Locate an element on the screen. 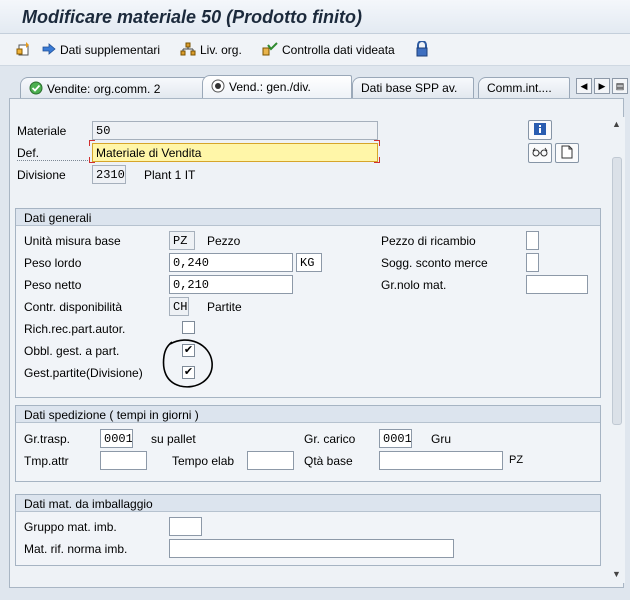 This screenshot has width=630, height=600. availability-check-text: Partite is located at coordinates (224, 307).